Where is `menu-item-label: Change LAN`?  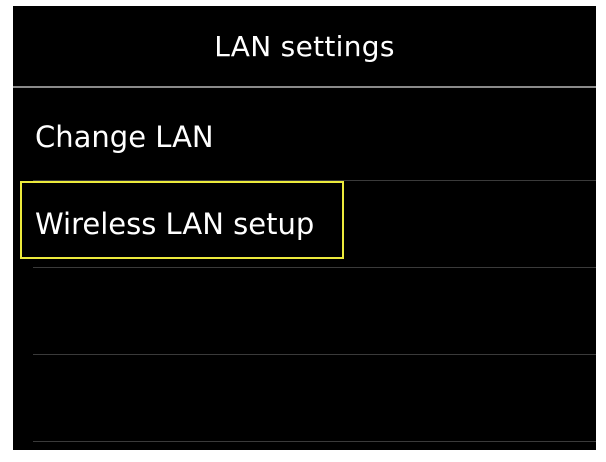
menu-item-label: Change LAN is located at coordinates (124, 137).